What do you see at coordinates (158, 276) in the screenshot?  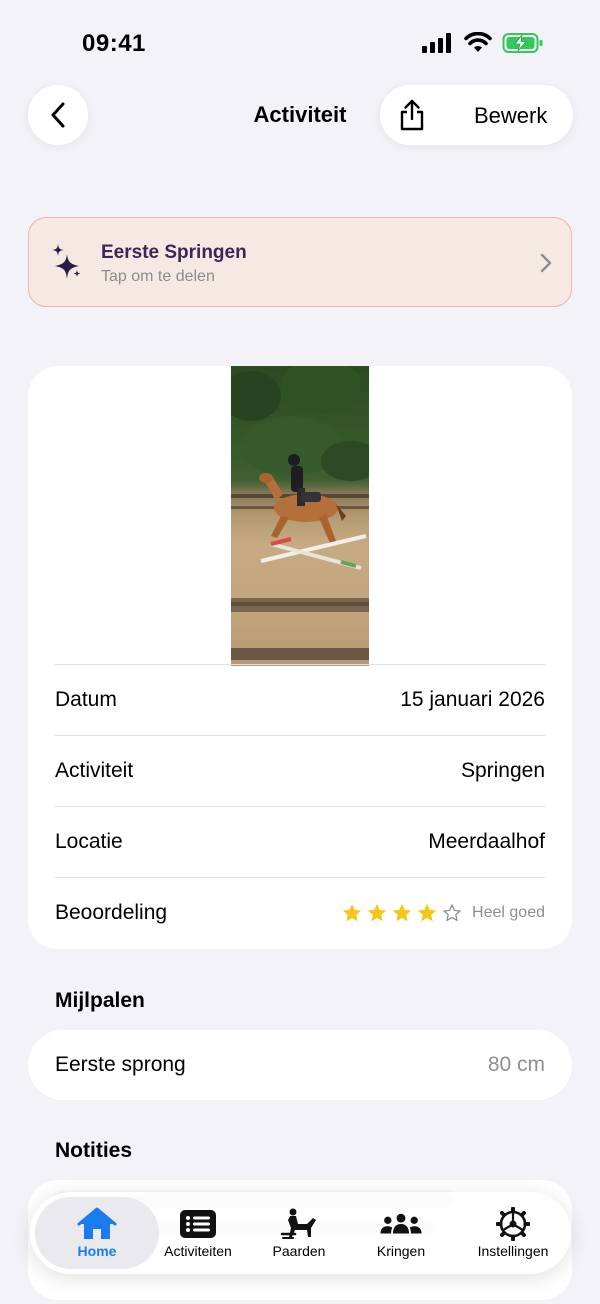 I see `banner-subtitle: Tap om te delen` at bounding box center [158, 276].